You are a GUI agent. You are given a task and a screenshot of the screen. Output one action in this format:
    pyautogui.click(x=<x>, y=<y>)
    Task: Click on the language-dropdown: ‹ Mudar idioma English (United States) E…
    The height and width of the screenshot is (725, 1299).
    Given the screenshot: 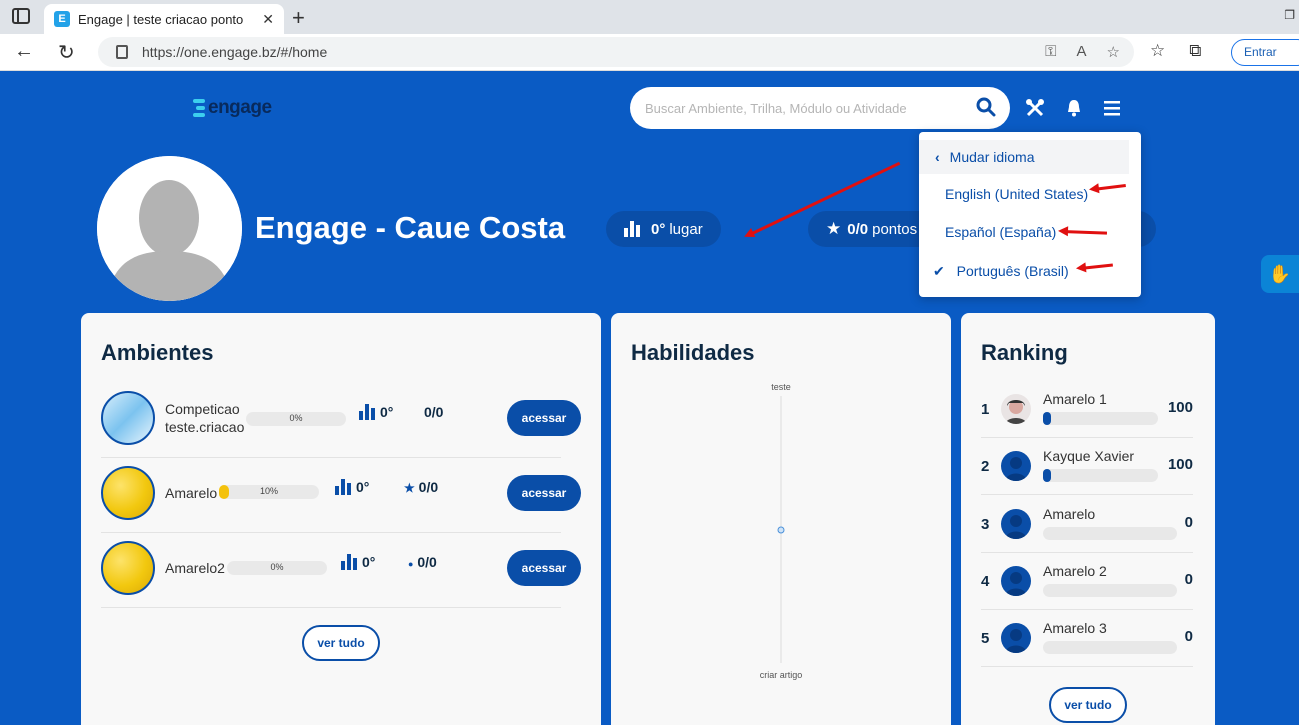 What is the action you would take?
    pyautogui.click(x=1030, y=214)
    